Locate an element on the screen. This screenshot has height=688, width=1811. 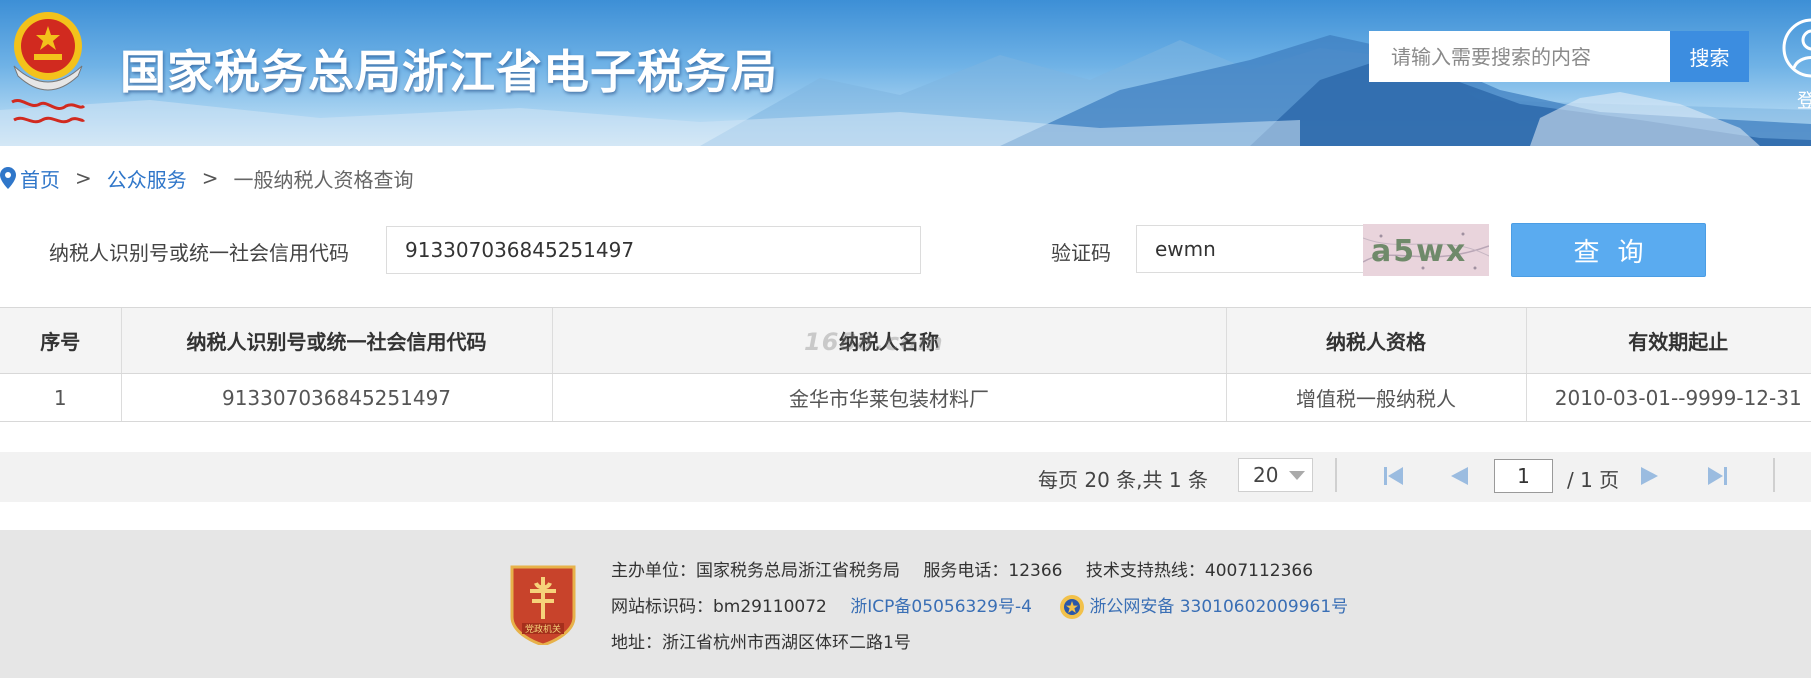
site-title: 国家税务总局浙江省电子税务局 is located at coordinates (449, 72).